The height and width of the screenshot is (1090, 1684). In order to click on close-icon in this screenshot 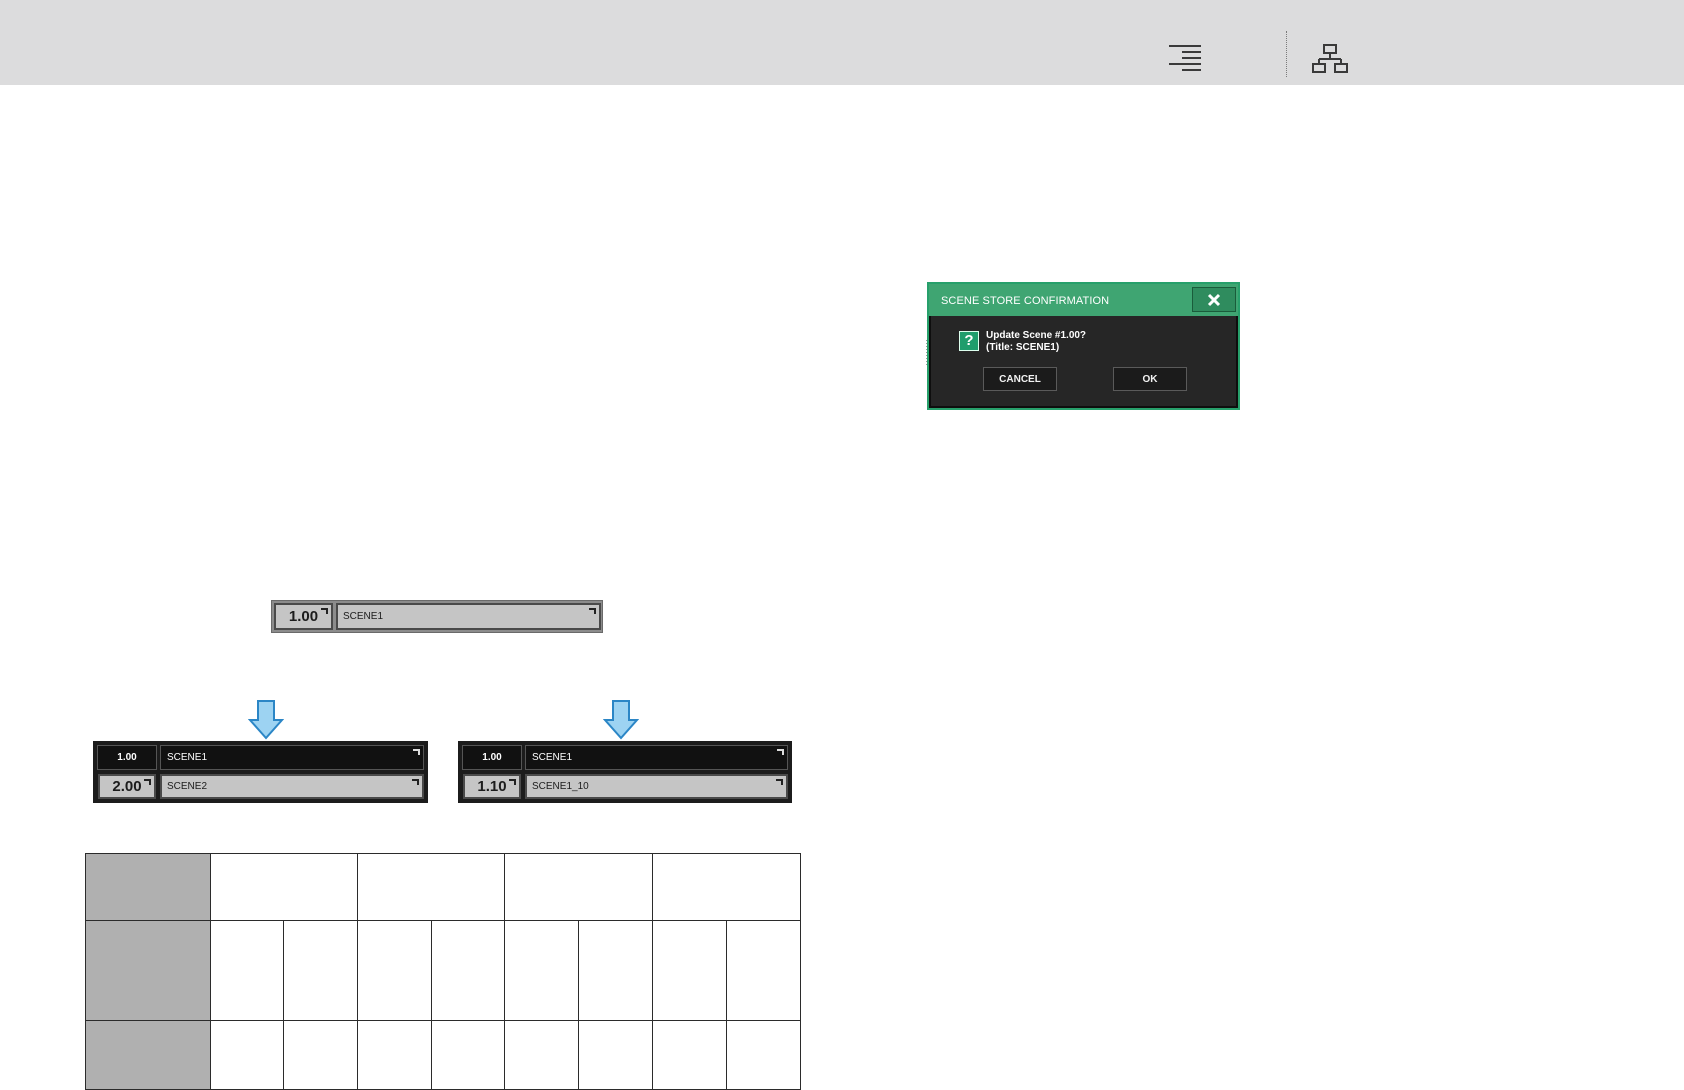, I will do `click(1214, 299)`.